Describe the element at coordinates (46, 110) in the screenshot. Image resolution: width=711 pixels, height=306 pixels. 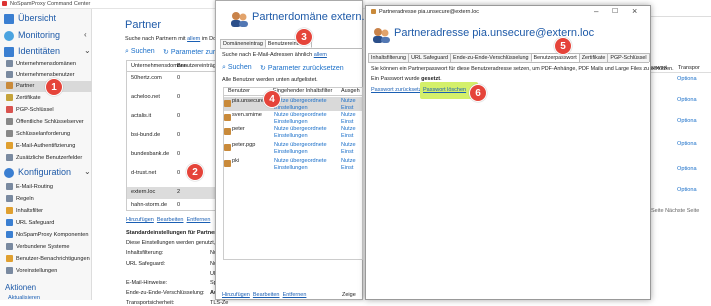
I see `sidebar-item-pgp-keys: PGP-Schlüssel` at that location.